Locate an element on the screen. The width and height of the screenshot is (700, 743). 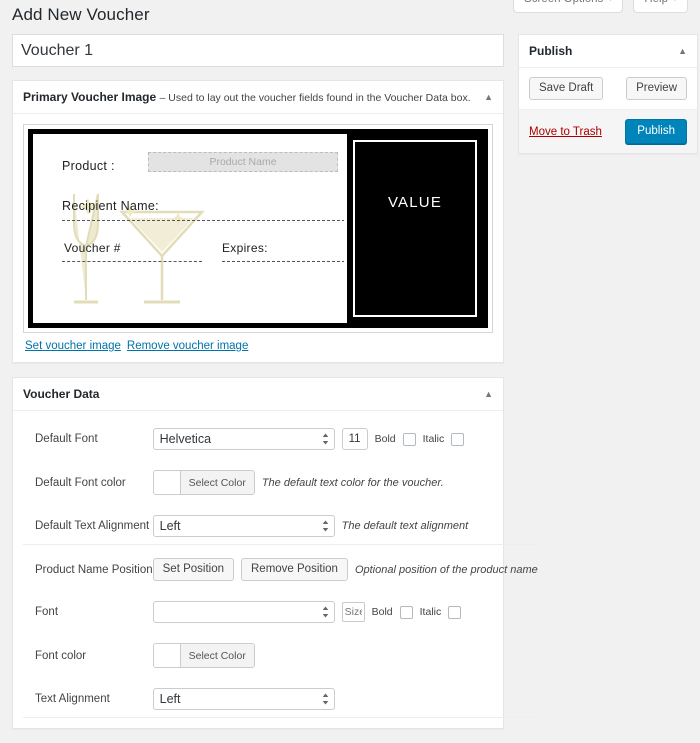
publish-box-header: Publish ▲ is located at coordinates (608, 51).